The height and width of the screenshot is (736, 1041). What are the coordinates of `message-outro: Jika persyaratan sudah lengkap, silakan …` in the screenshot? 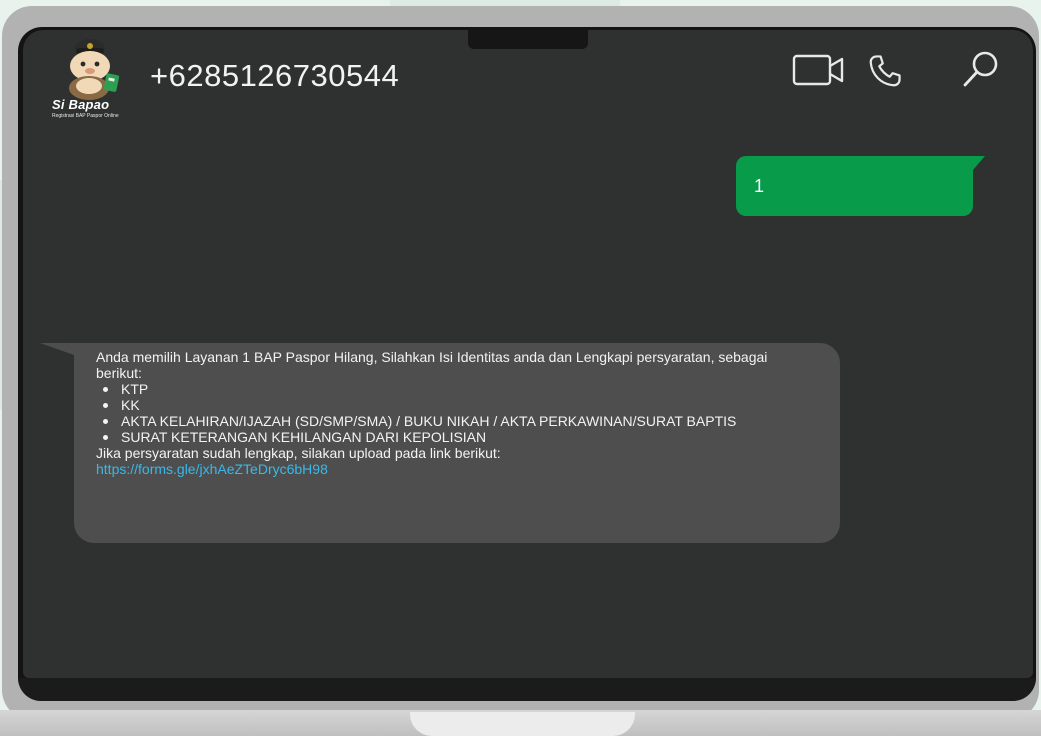 It's located at (298, 453).